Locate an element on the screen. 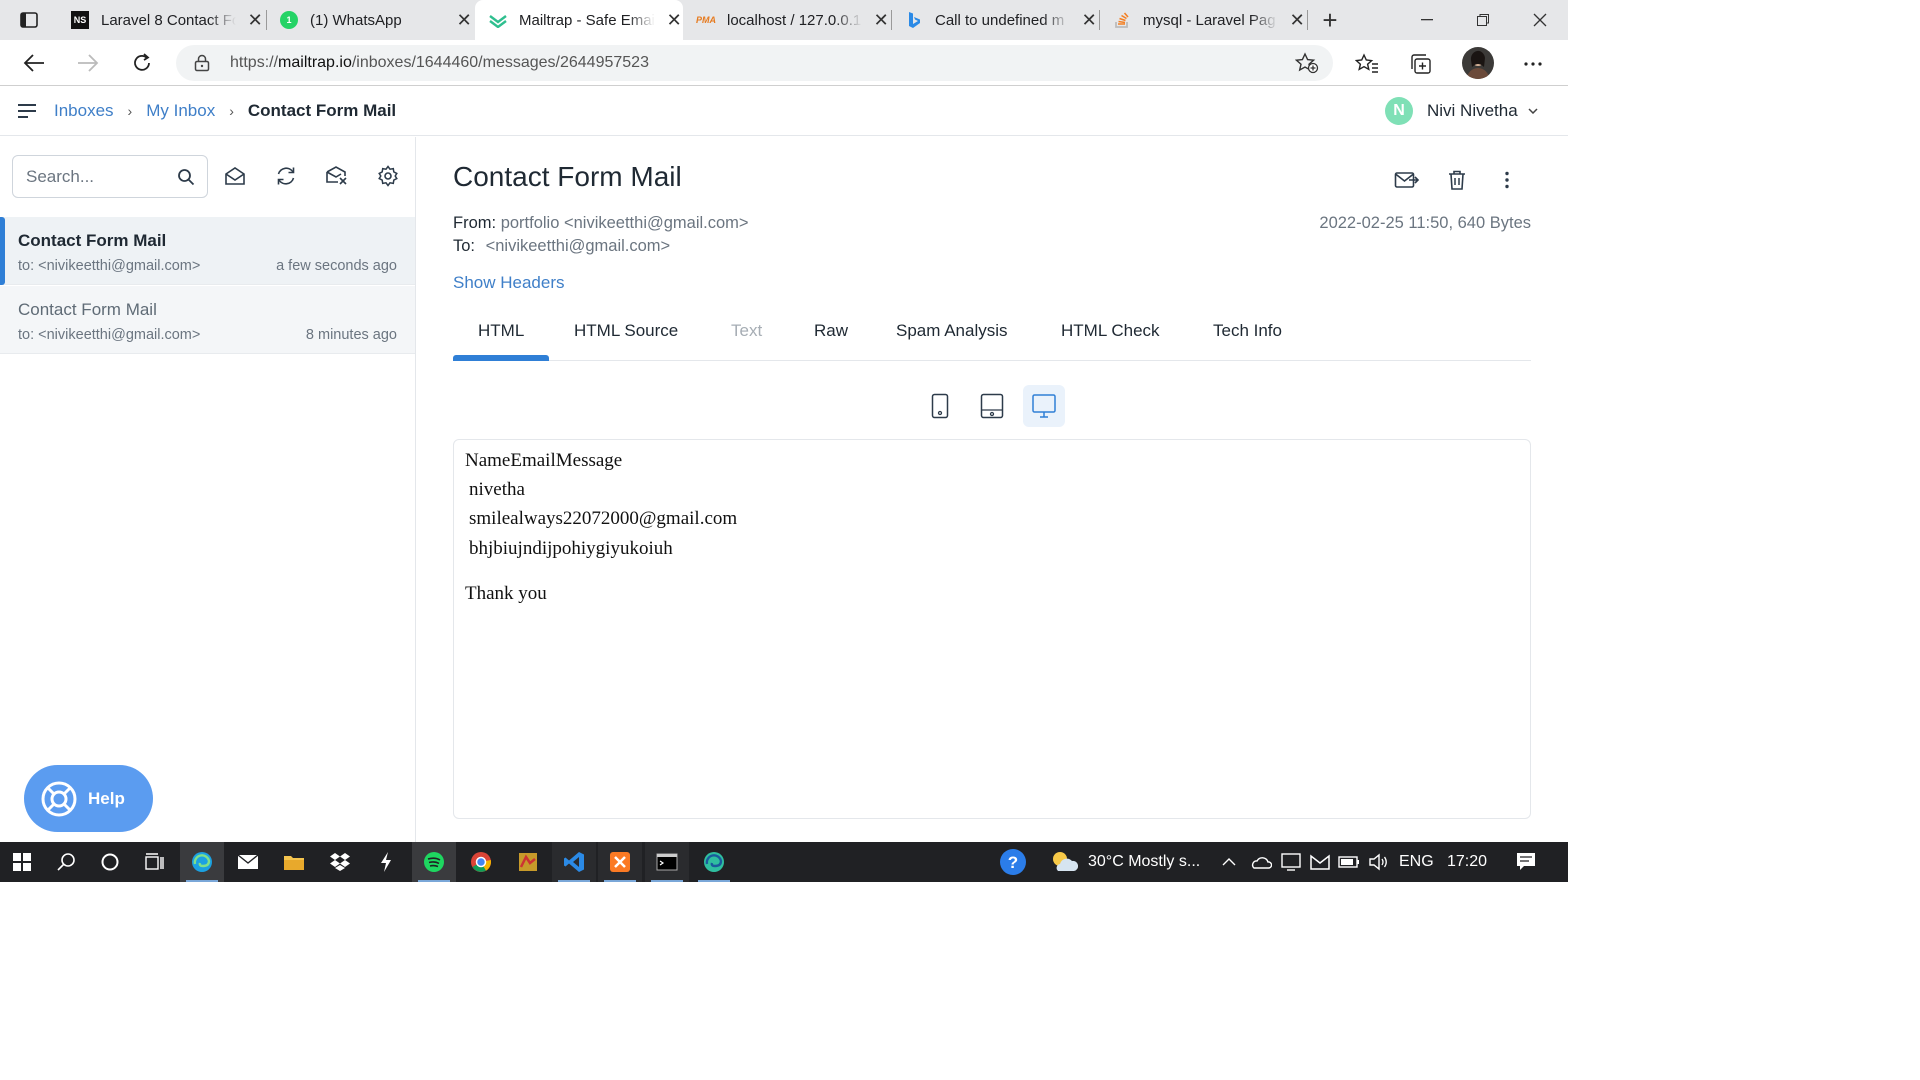  vscode-icon is located at coordinates (574, 862).